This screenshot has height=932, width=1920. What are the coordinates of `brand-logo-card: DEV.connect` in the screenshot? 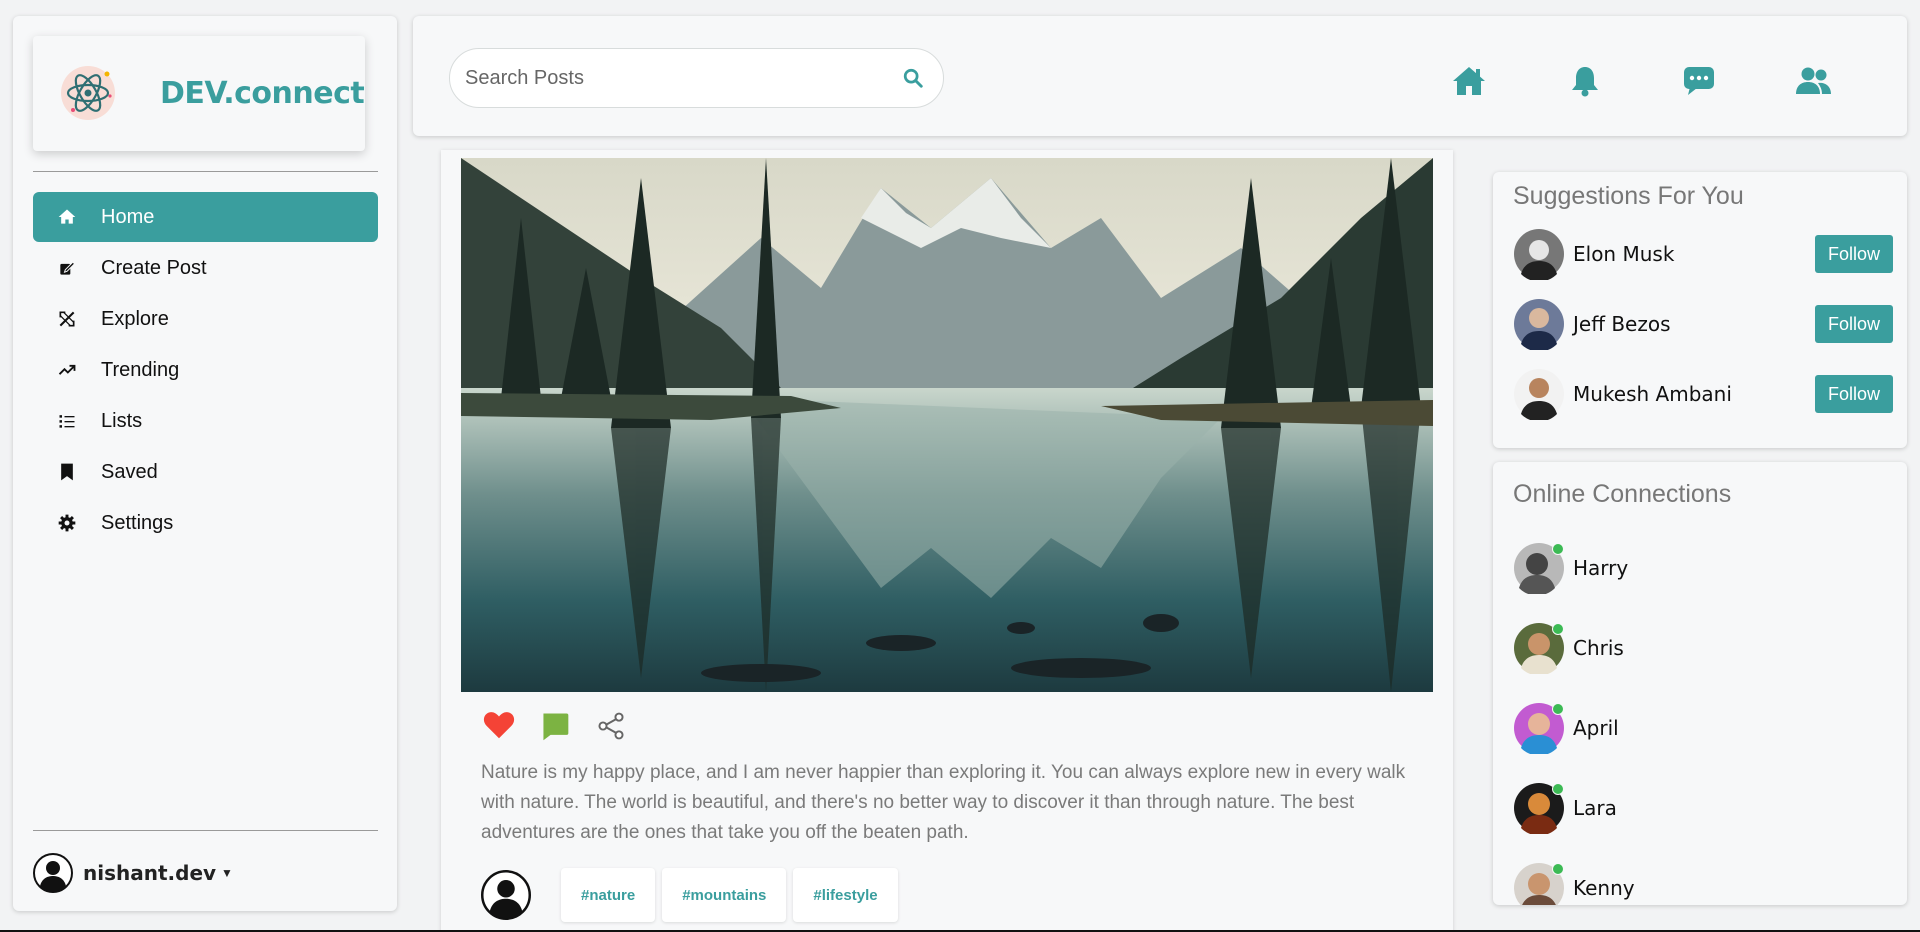 It's located at (199, 93).